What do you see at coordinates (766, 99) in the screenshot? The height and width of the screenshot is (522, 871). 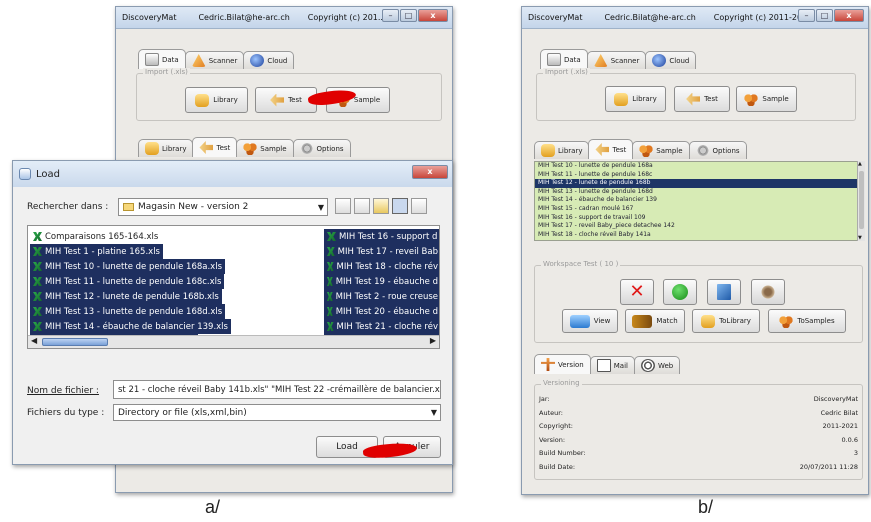 I see `import-sample-button: Sample` at bounding box center [766, 99].